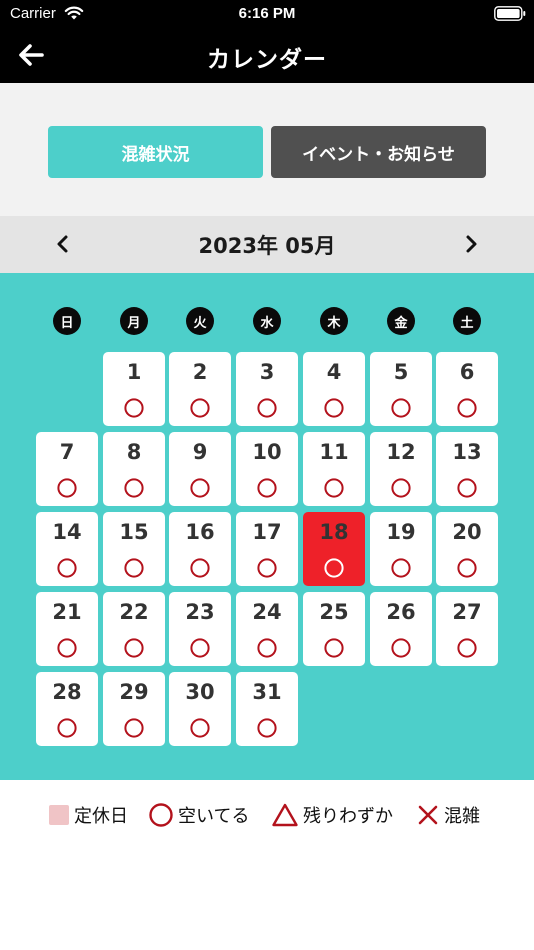 This screenshot has width=534, height=950. What do you see at coordinates (401, 549) in the screenshot?
I see `calendar-day: 19` at bounding box center [401, 549].